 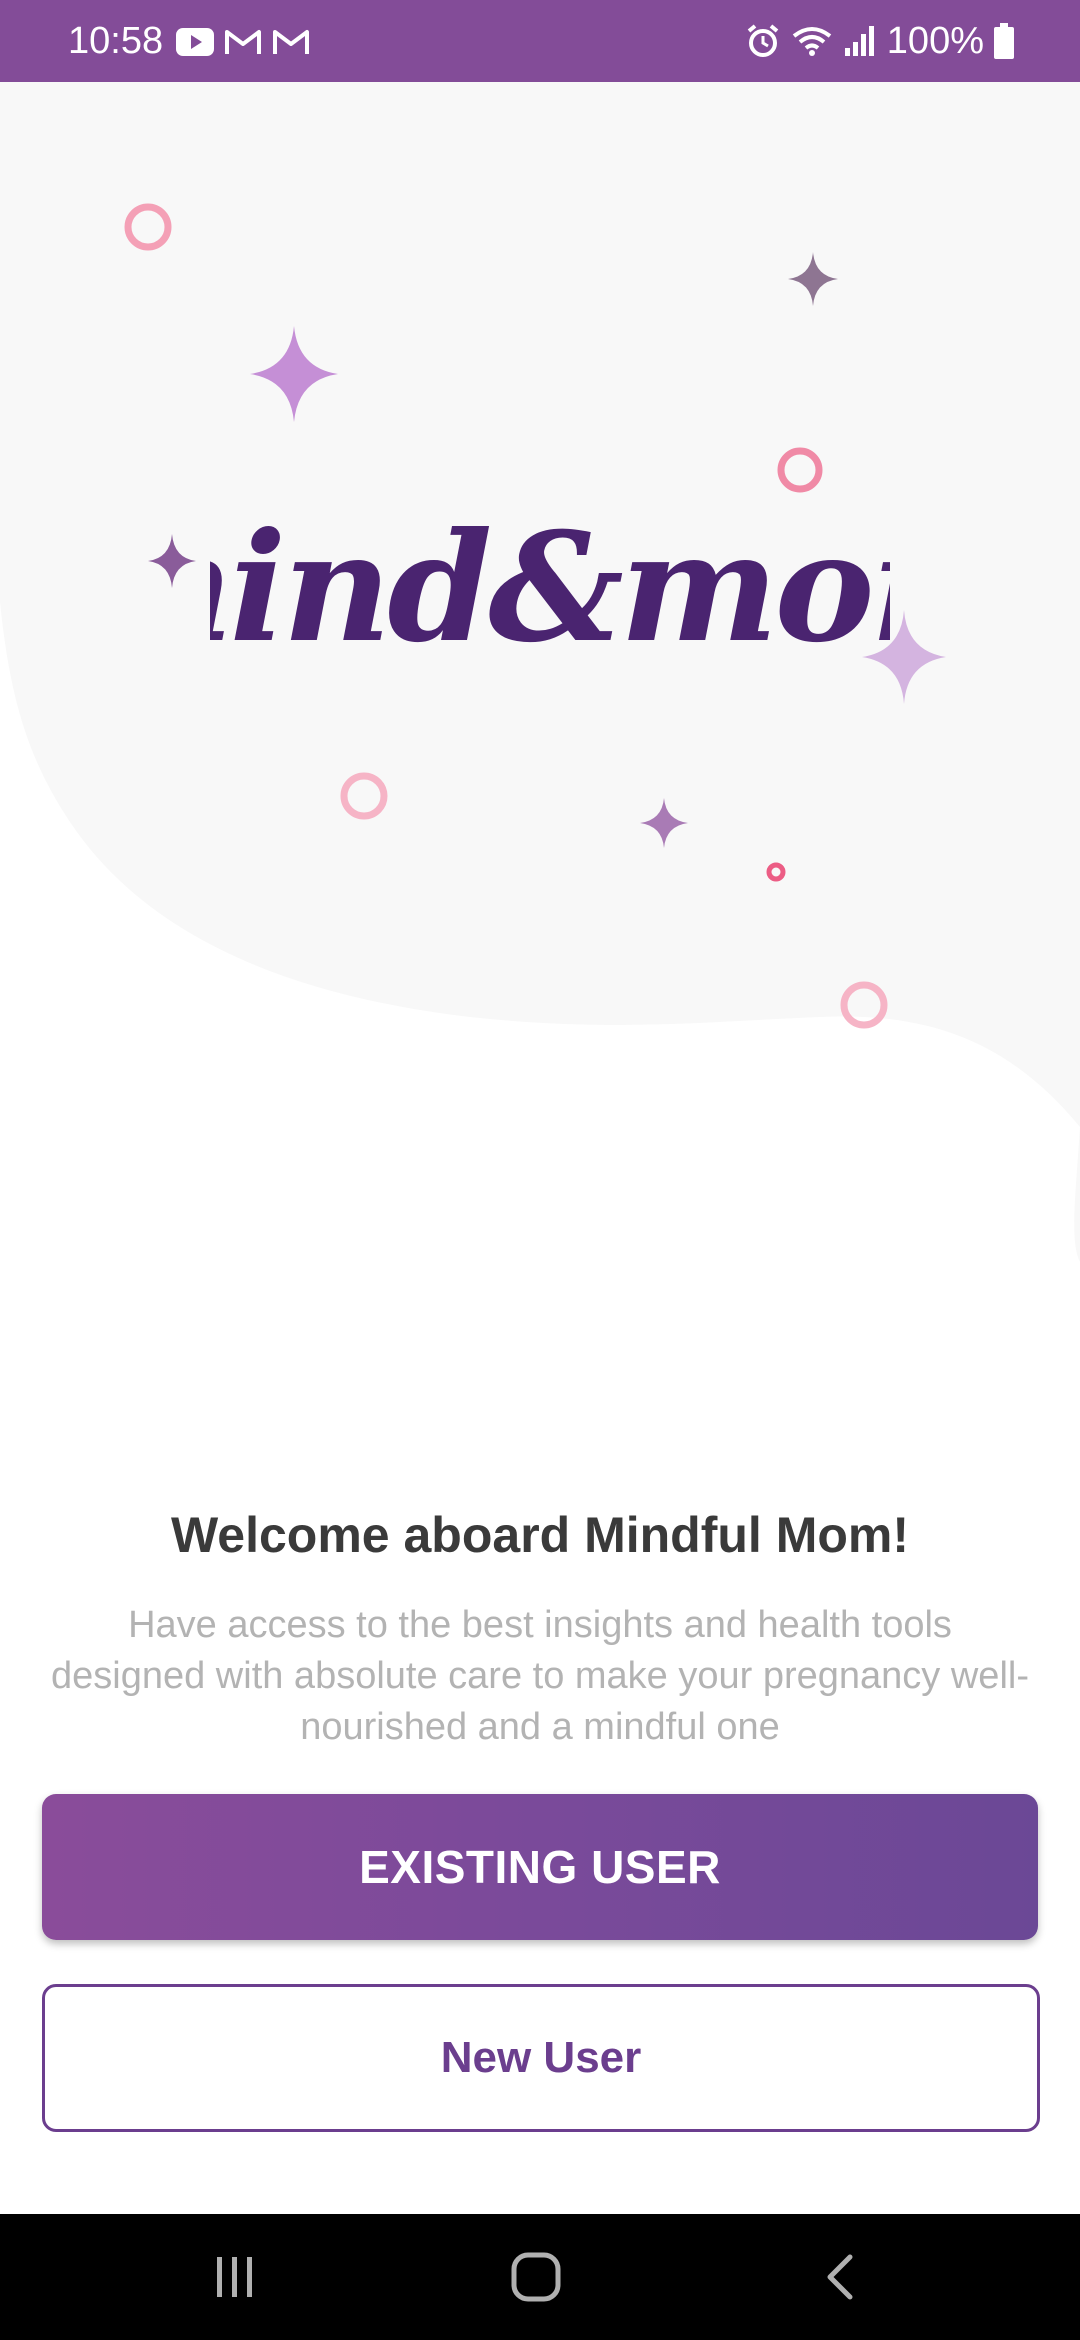 I want to click on battery-percent: 100%, so click(x=935, y=41).